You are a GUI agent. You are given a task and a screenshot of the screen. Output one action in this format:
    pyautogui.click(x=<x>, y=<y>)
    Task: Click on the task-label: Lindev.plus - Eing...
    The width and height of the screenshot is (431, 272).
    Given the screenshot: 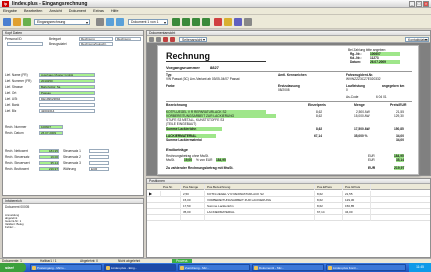 What is the action you would take?
    pyautogui.click(x=124, y=268)
    